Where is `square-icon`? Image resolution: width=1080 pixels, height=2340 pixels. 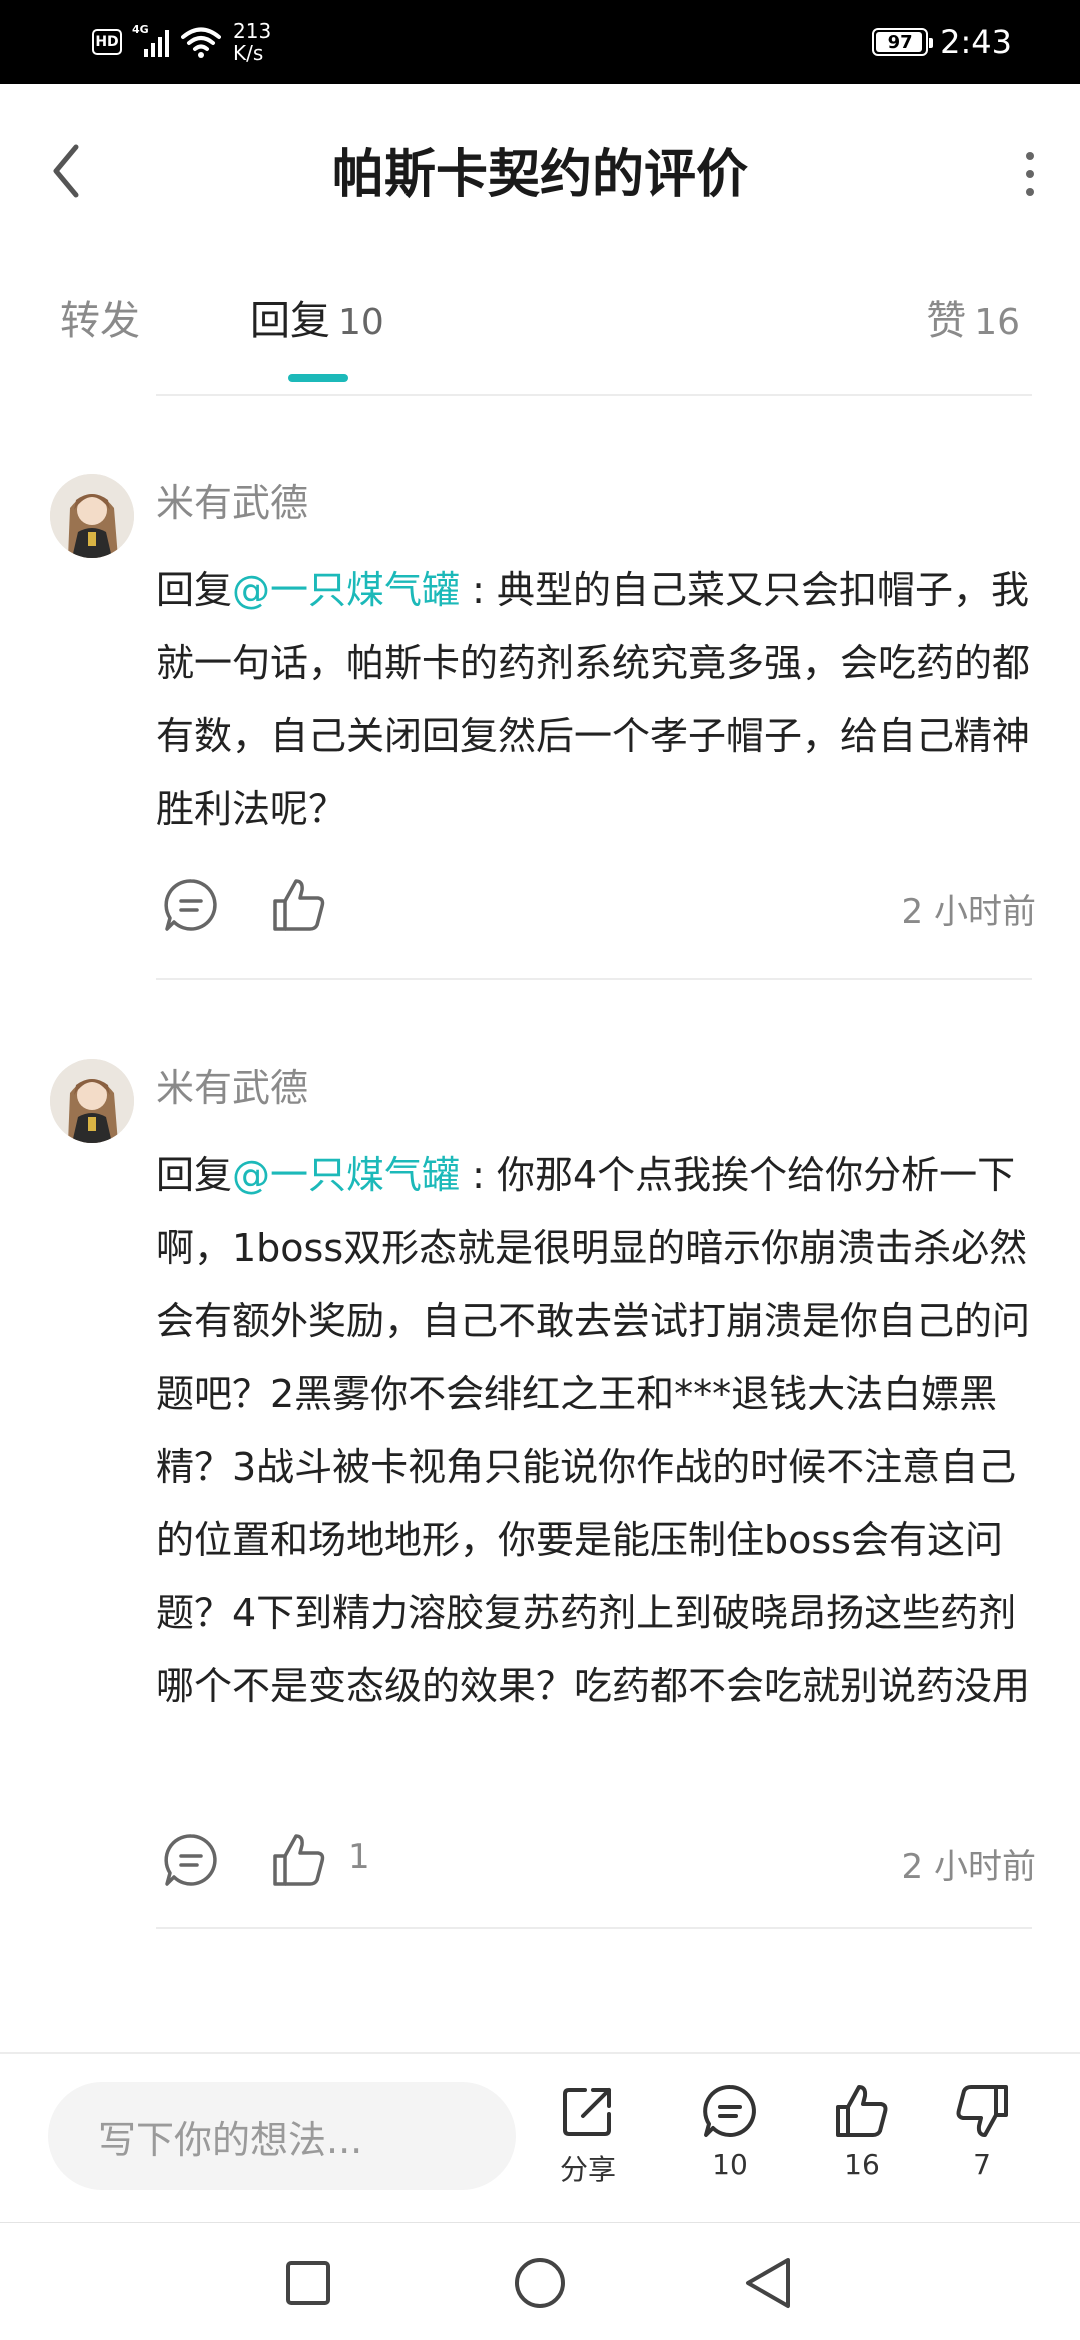
square-icon is located at coordinates (308, 2283).